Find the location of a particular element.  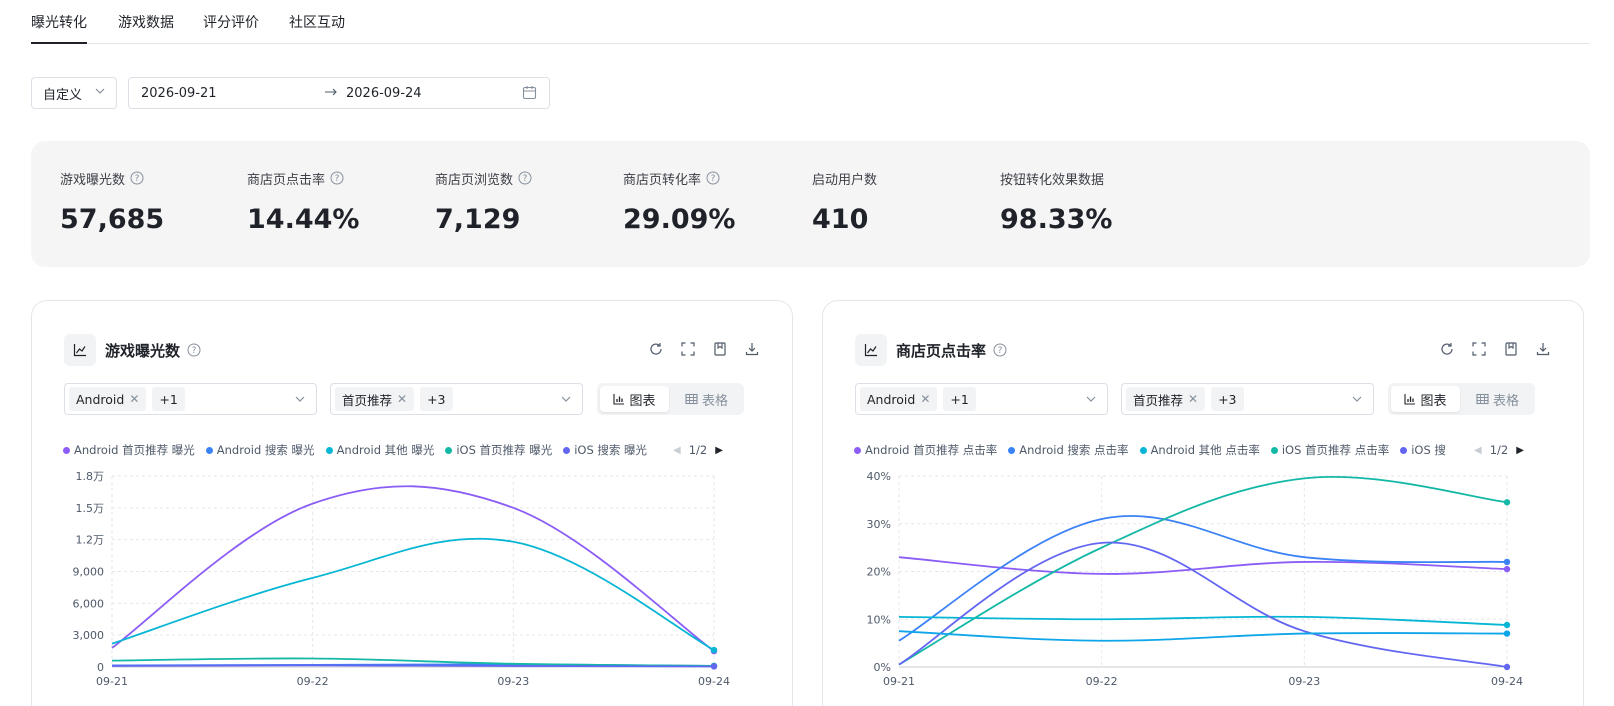

range-select: 自定义 is located at coordinates (74, 93).